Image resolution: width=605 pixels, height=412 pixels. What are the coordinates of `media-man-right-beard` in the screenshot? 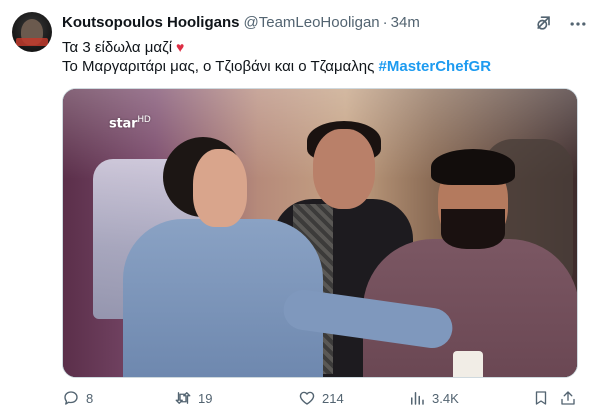 It's located at (473, 229).